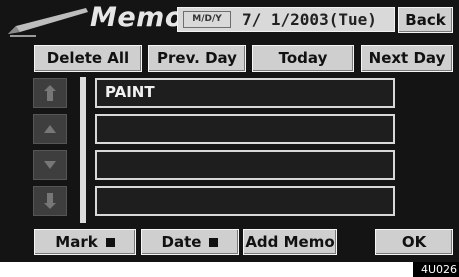  What do you see at coordinates (436, 269) in the screenshot?
I see `image-code: 4U026` at bounding box center [436, 269].